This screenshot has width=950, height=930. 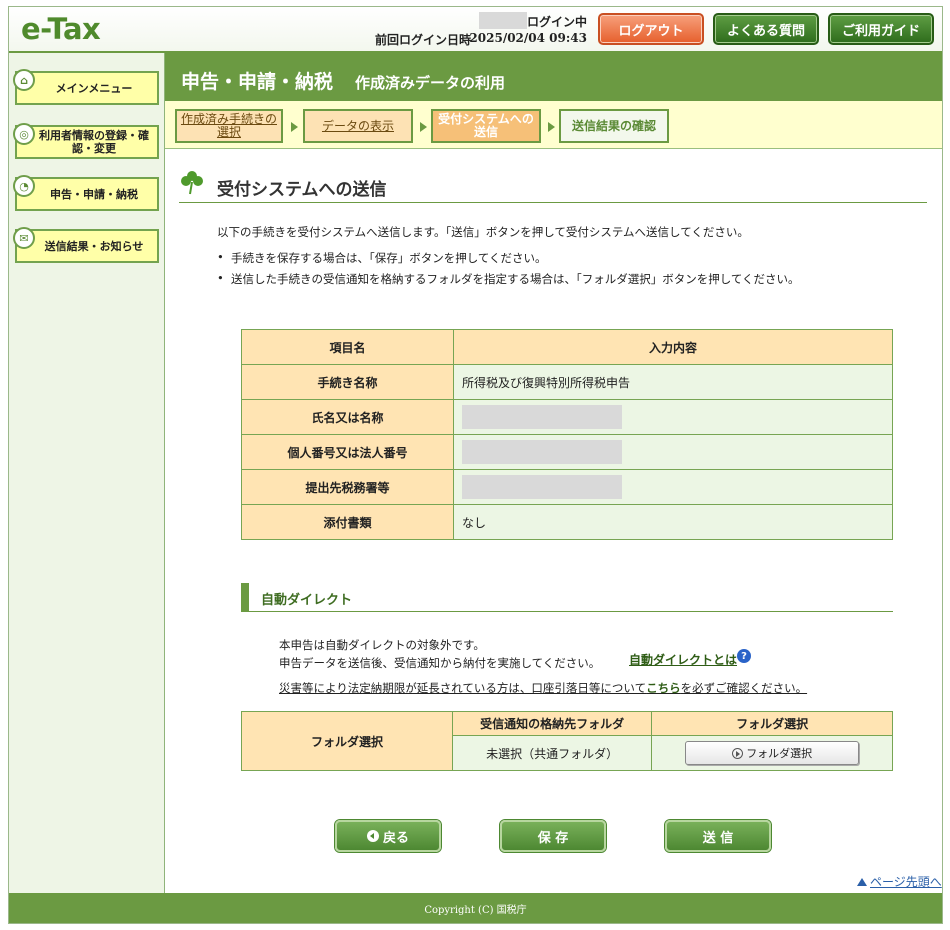 What do you see at coordinates (61, 29) in the screenshot?
I see `etax-logo: e-Tax` at bounding box center [61, 29].